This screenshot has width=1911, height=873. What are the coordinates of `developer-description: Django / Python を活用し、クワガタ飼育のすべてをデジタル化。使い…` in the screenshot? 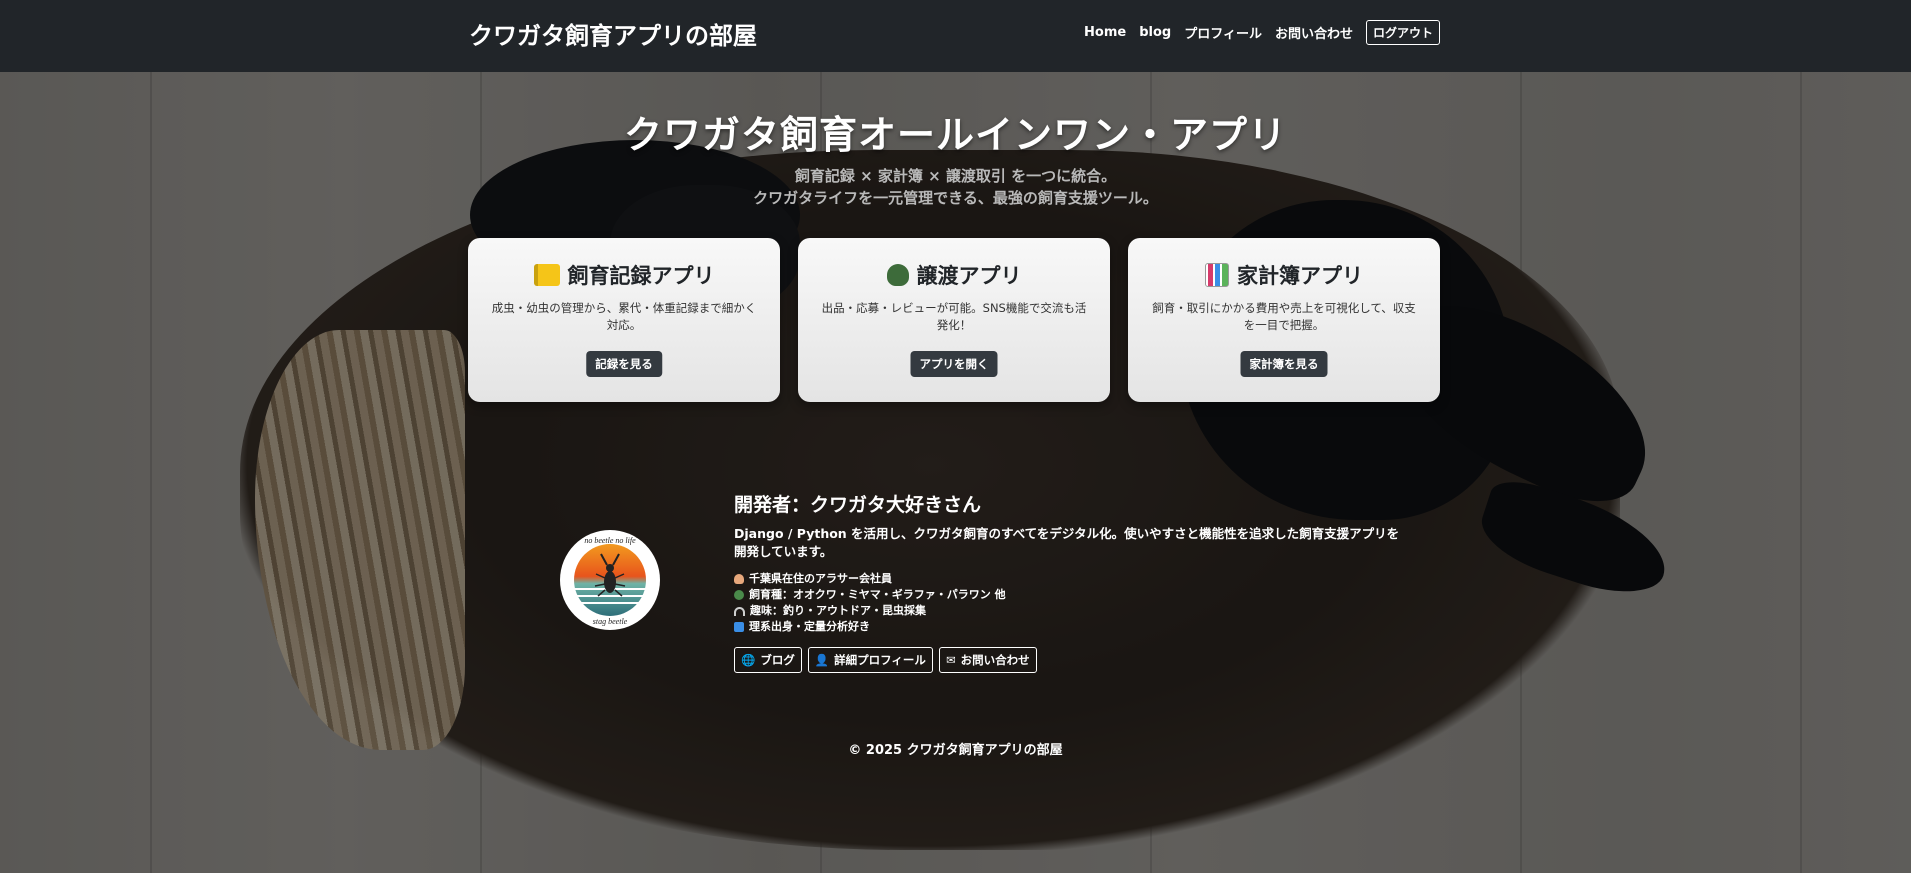 It's located at (1067, 542).